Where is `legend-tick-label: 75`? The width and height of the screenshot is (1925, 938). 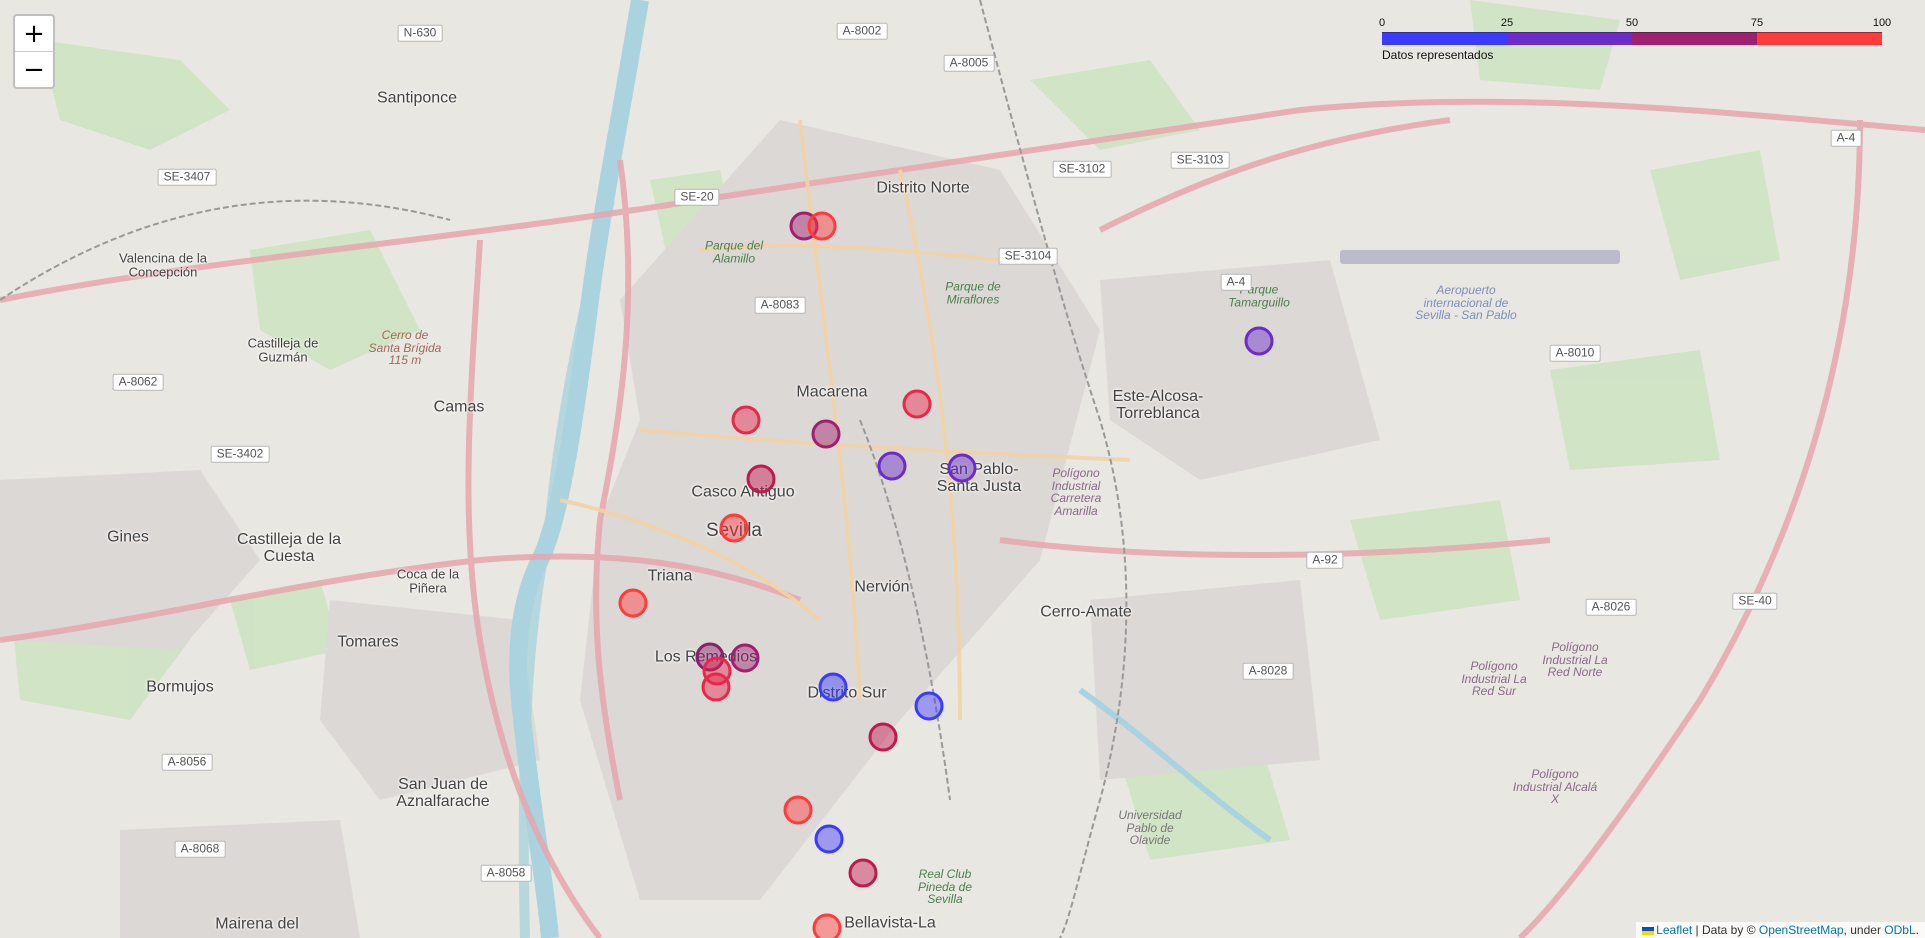
legend-tick-label: 75 is located at coordinates (1757, 23).